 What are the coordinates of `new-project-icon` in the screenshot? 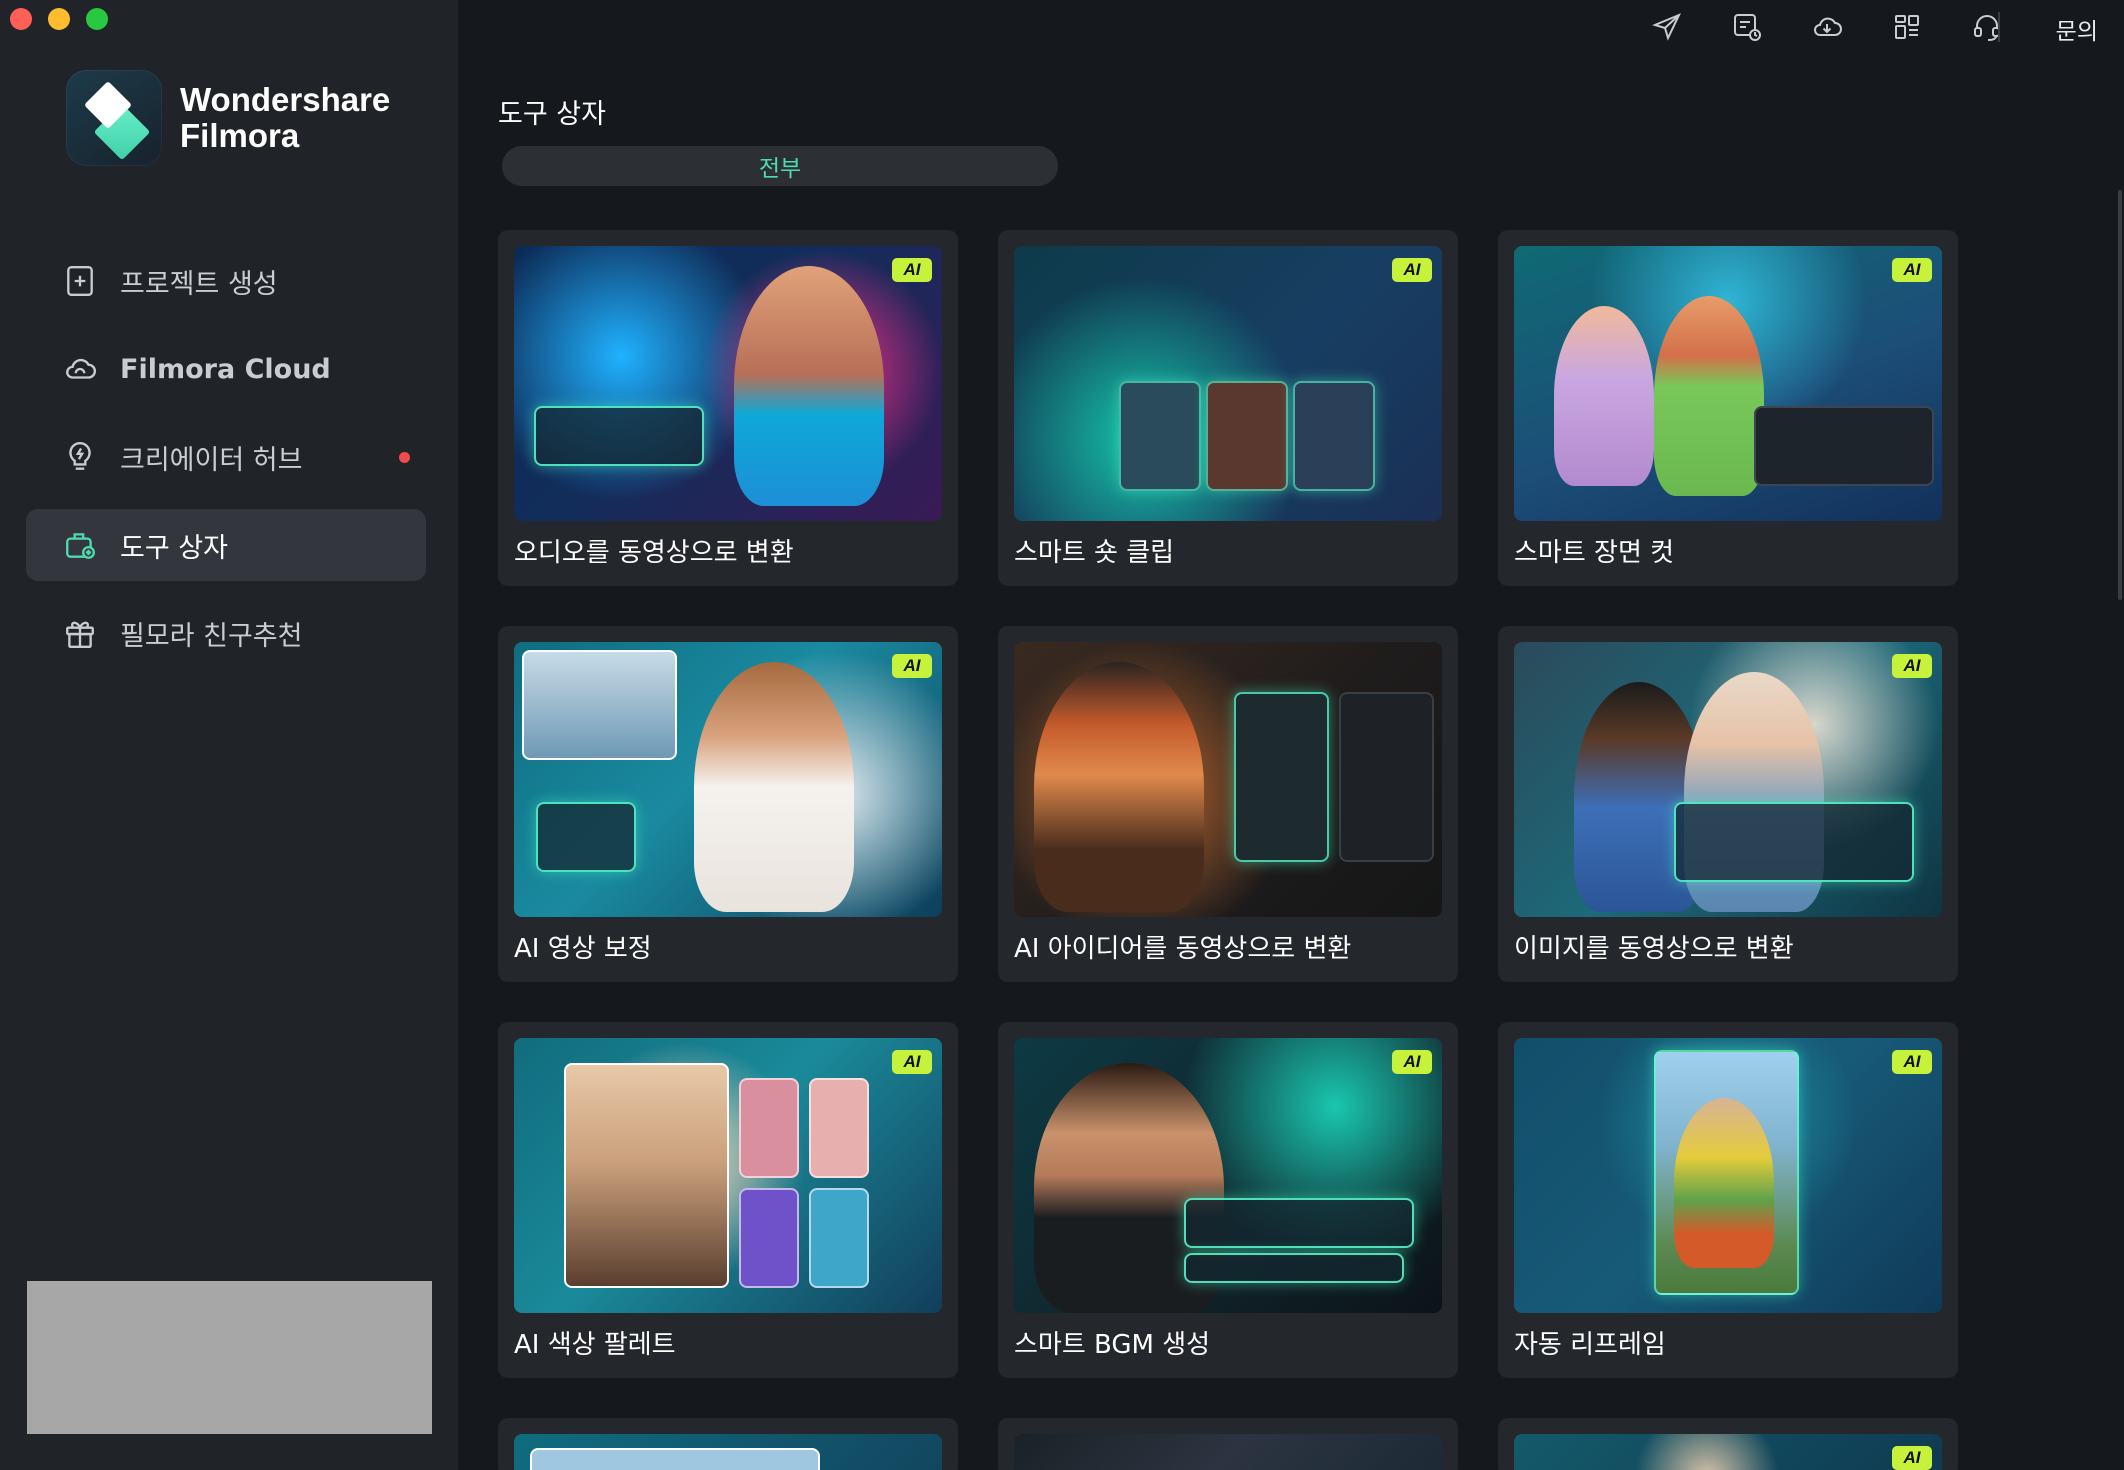 It's located at (80, 281).